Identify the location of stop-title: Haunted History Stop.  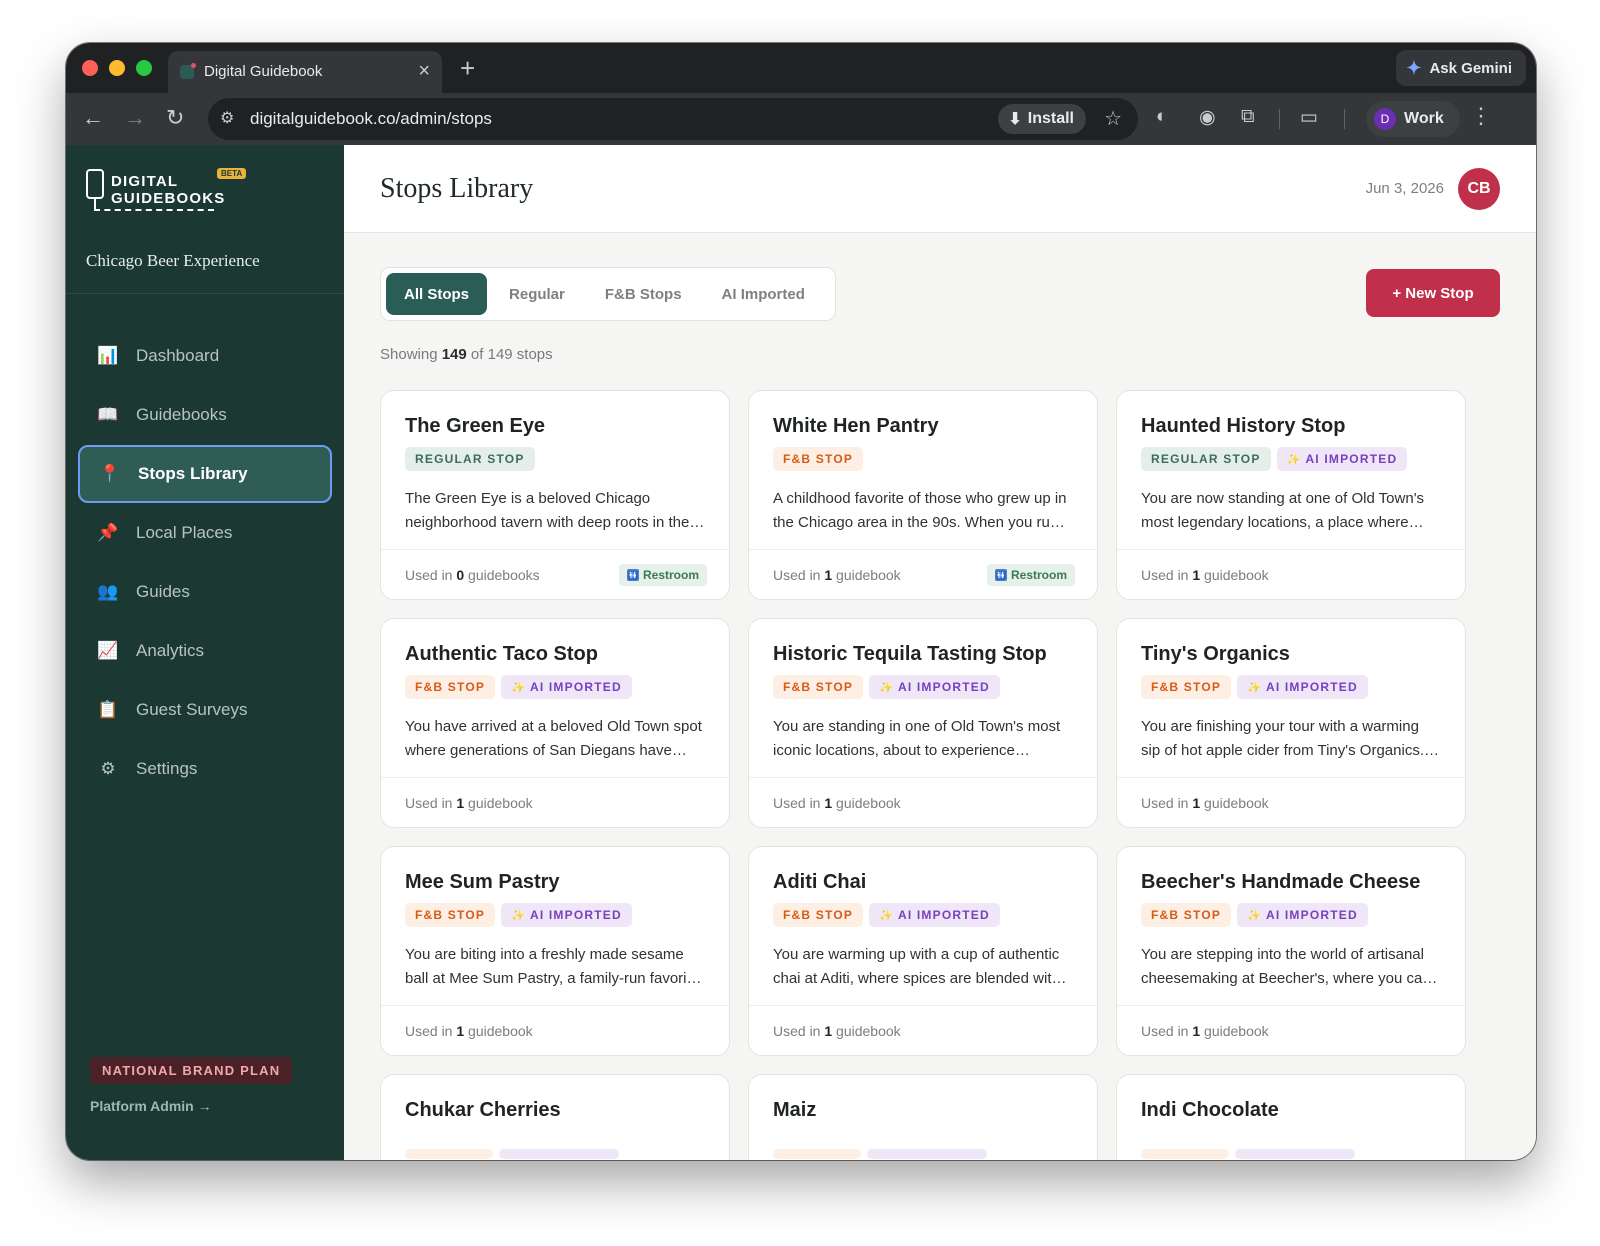
(1243, 426).